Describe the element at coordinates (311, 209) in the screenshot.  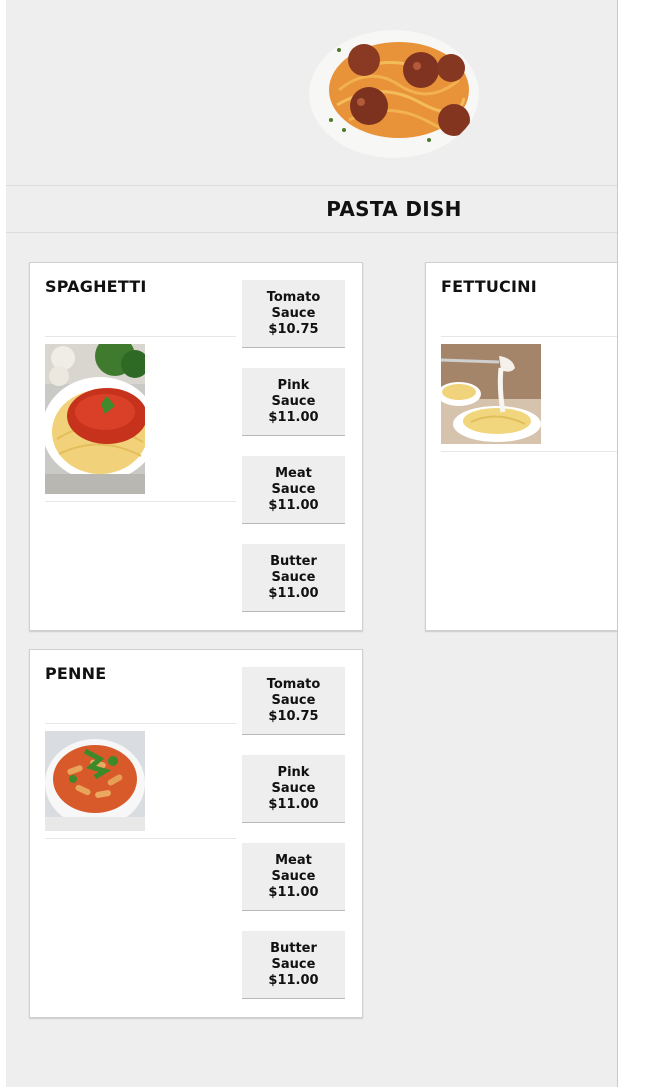
I see `section-header: PASTA DISH` at that location.